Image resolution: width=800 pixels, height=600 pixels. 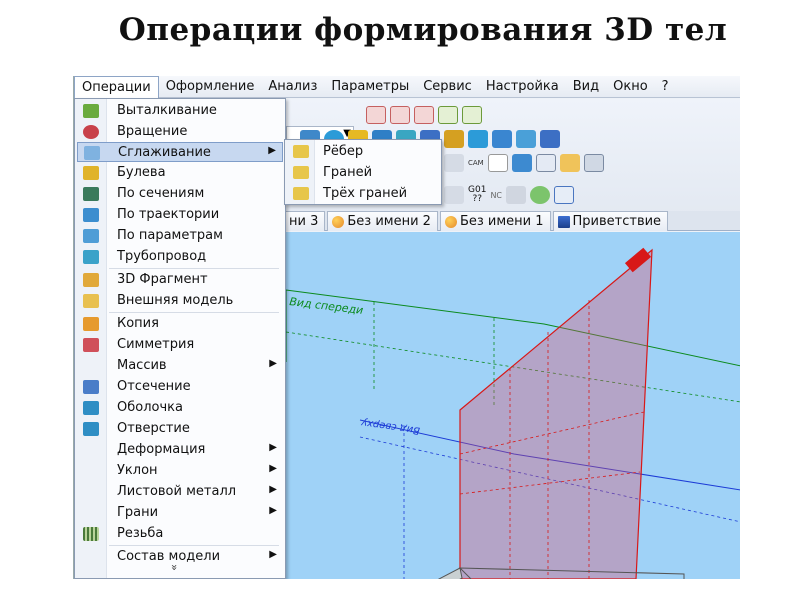 I want to click on array-icon, so click(x=454, y=139).